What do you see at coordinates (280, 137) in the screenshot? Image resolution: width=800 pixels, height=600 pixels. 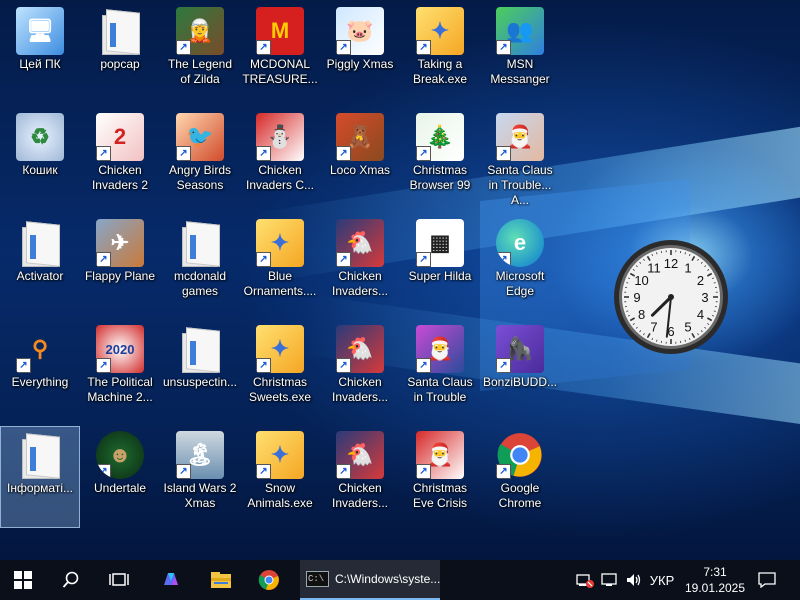 I see `chicken-invaders-christmas-icon: ⛄ ↗` at bounding box center [280, 137].